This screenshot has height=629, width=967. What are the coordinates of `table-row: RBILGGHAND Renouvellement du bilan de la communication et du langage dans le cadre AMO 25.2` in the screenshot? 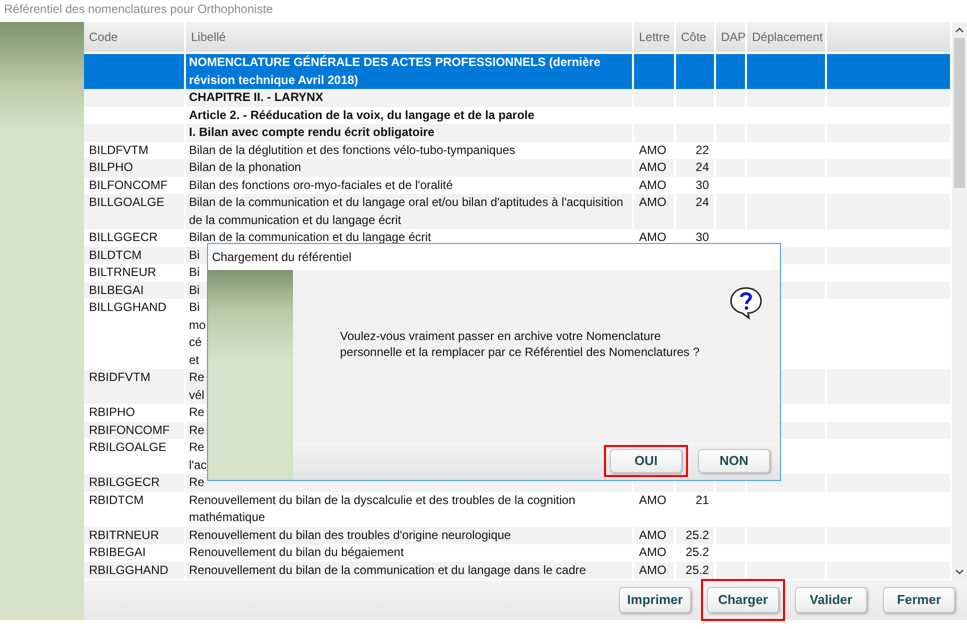 It's located at (517, 570).